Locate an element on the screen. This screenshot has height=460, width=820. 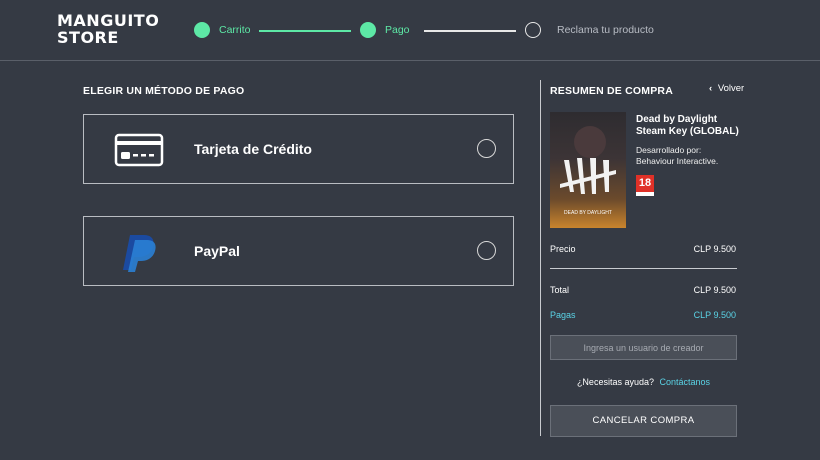
credit-card-icon is located at coordinates (139, 150).